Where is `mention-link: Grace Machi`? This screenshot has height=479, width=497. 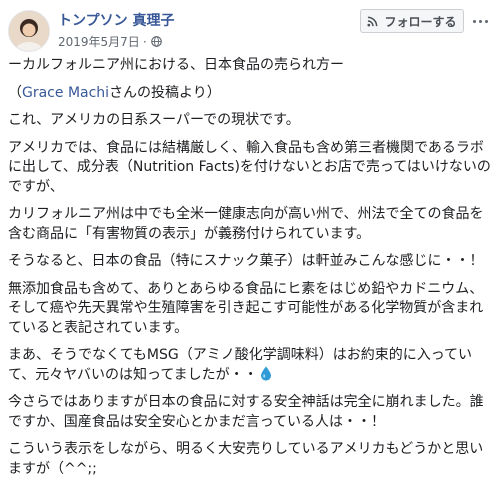 mention-link: Grace Machi is located at coordinates (65, 93).